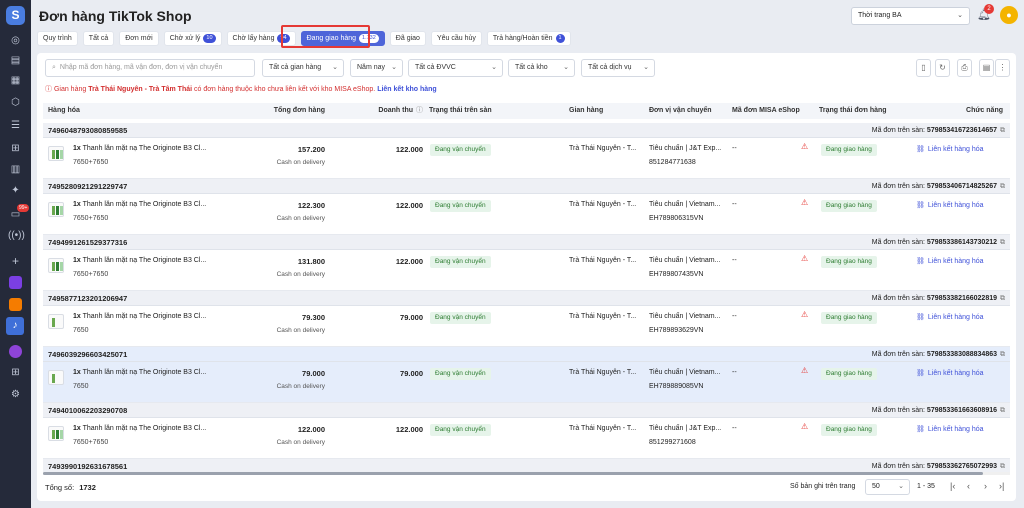  I want to click on service-filter: Tất cả dịch vụ ⌄, so click(618, 68).